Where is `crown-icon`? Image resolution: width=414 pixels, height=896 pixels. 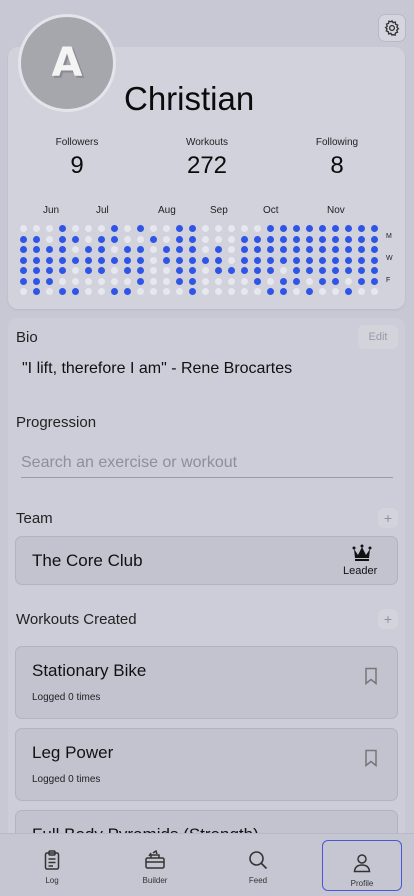 crown-icon is located at coordinates (362, 552).